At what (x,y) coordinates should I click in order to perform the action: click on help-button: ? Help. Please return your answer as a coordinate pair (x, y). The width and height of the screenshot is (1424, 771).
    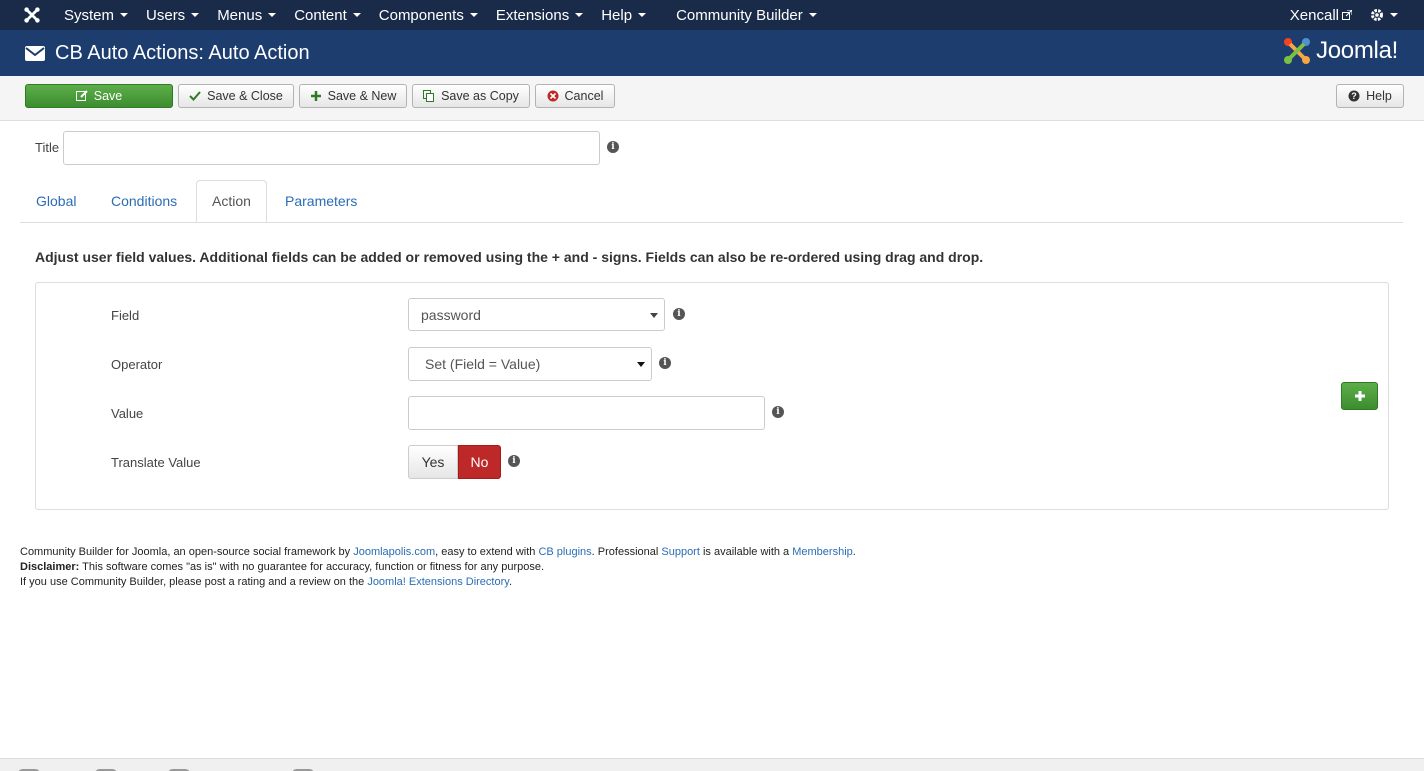
    Looking at the image, I should click on (1370, 96).